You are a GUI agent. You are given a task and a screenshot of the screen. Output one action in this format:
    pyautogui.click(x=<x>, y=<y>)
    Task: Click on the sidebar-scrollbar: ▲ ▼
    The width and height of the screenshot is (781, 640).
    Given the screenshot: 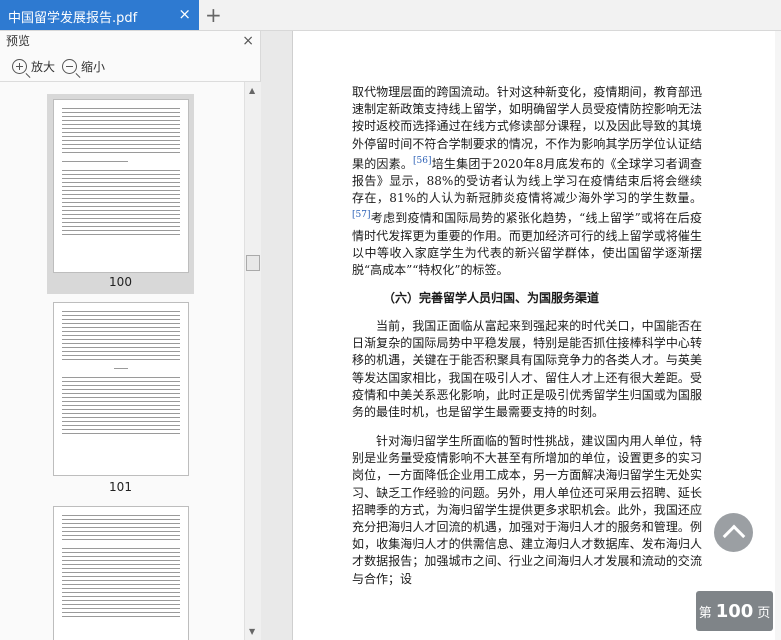 What is the action you would take?
    pyautogui.click(x=252, y=361)
    